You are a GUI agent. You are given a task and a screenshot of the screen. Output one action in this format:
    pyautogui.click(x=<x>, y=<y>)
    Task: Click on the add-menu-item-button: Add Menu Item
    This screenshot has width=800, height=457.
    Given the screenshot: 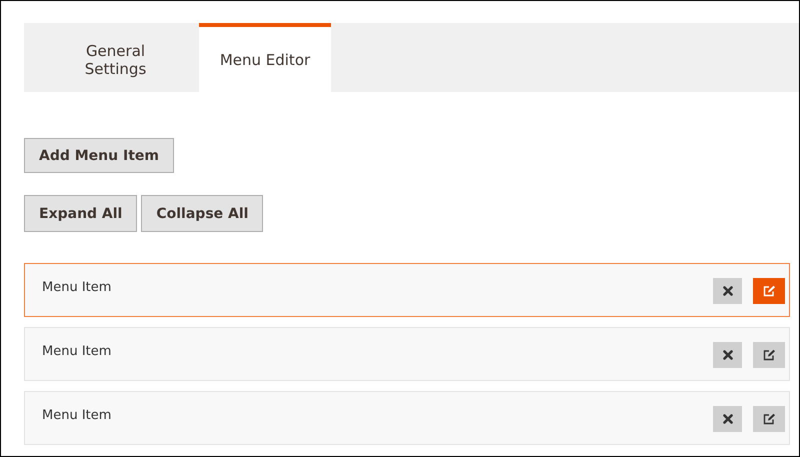 What is the action you would take?
    pyautogui.click(x=99, y=155)
    